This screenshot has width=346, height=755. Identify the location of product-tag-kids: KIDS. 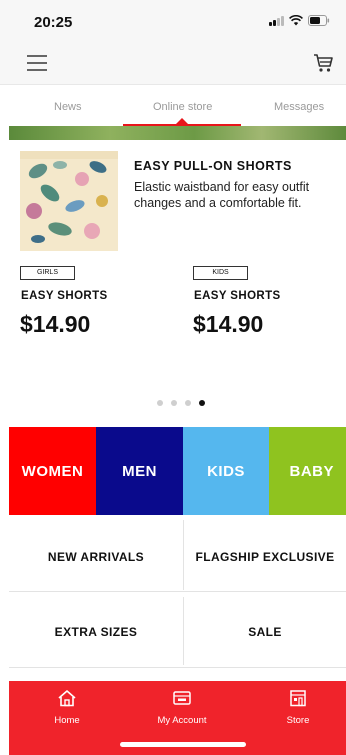
(220, 273).